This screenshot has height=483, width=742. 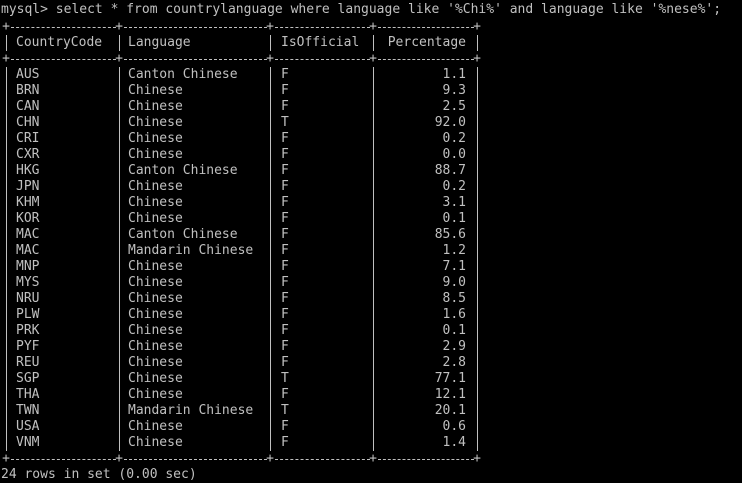 I want to click on table-row: THA Chinese F 12.1, so click(x=245, y=395).